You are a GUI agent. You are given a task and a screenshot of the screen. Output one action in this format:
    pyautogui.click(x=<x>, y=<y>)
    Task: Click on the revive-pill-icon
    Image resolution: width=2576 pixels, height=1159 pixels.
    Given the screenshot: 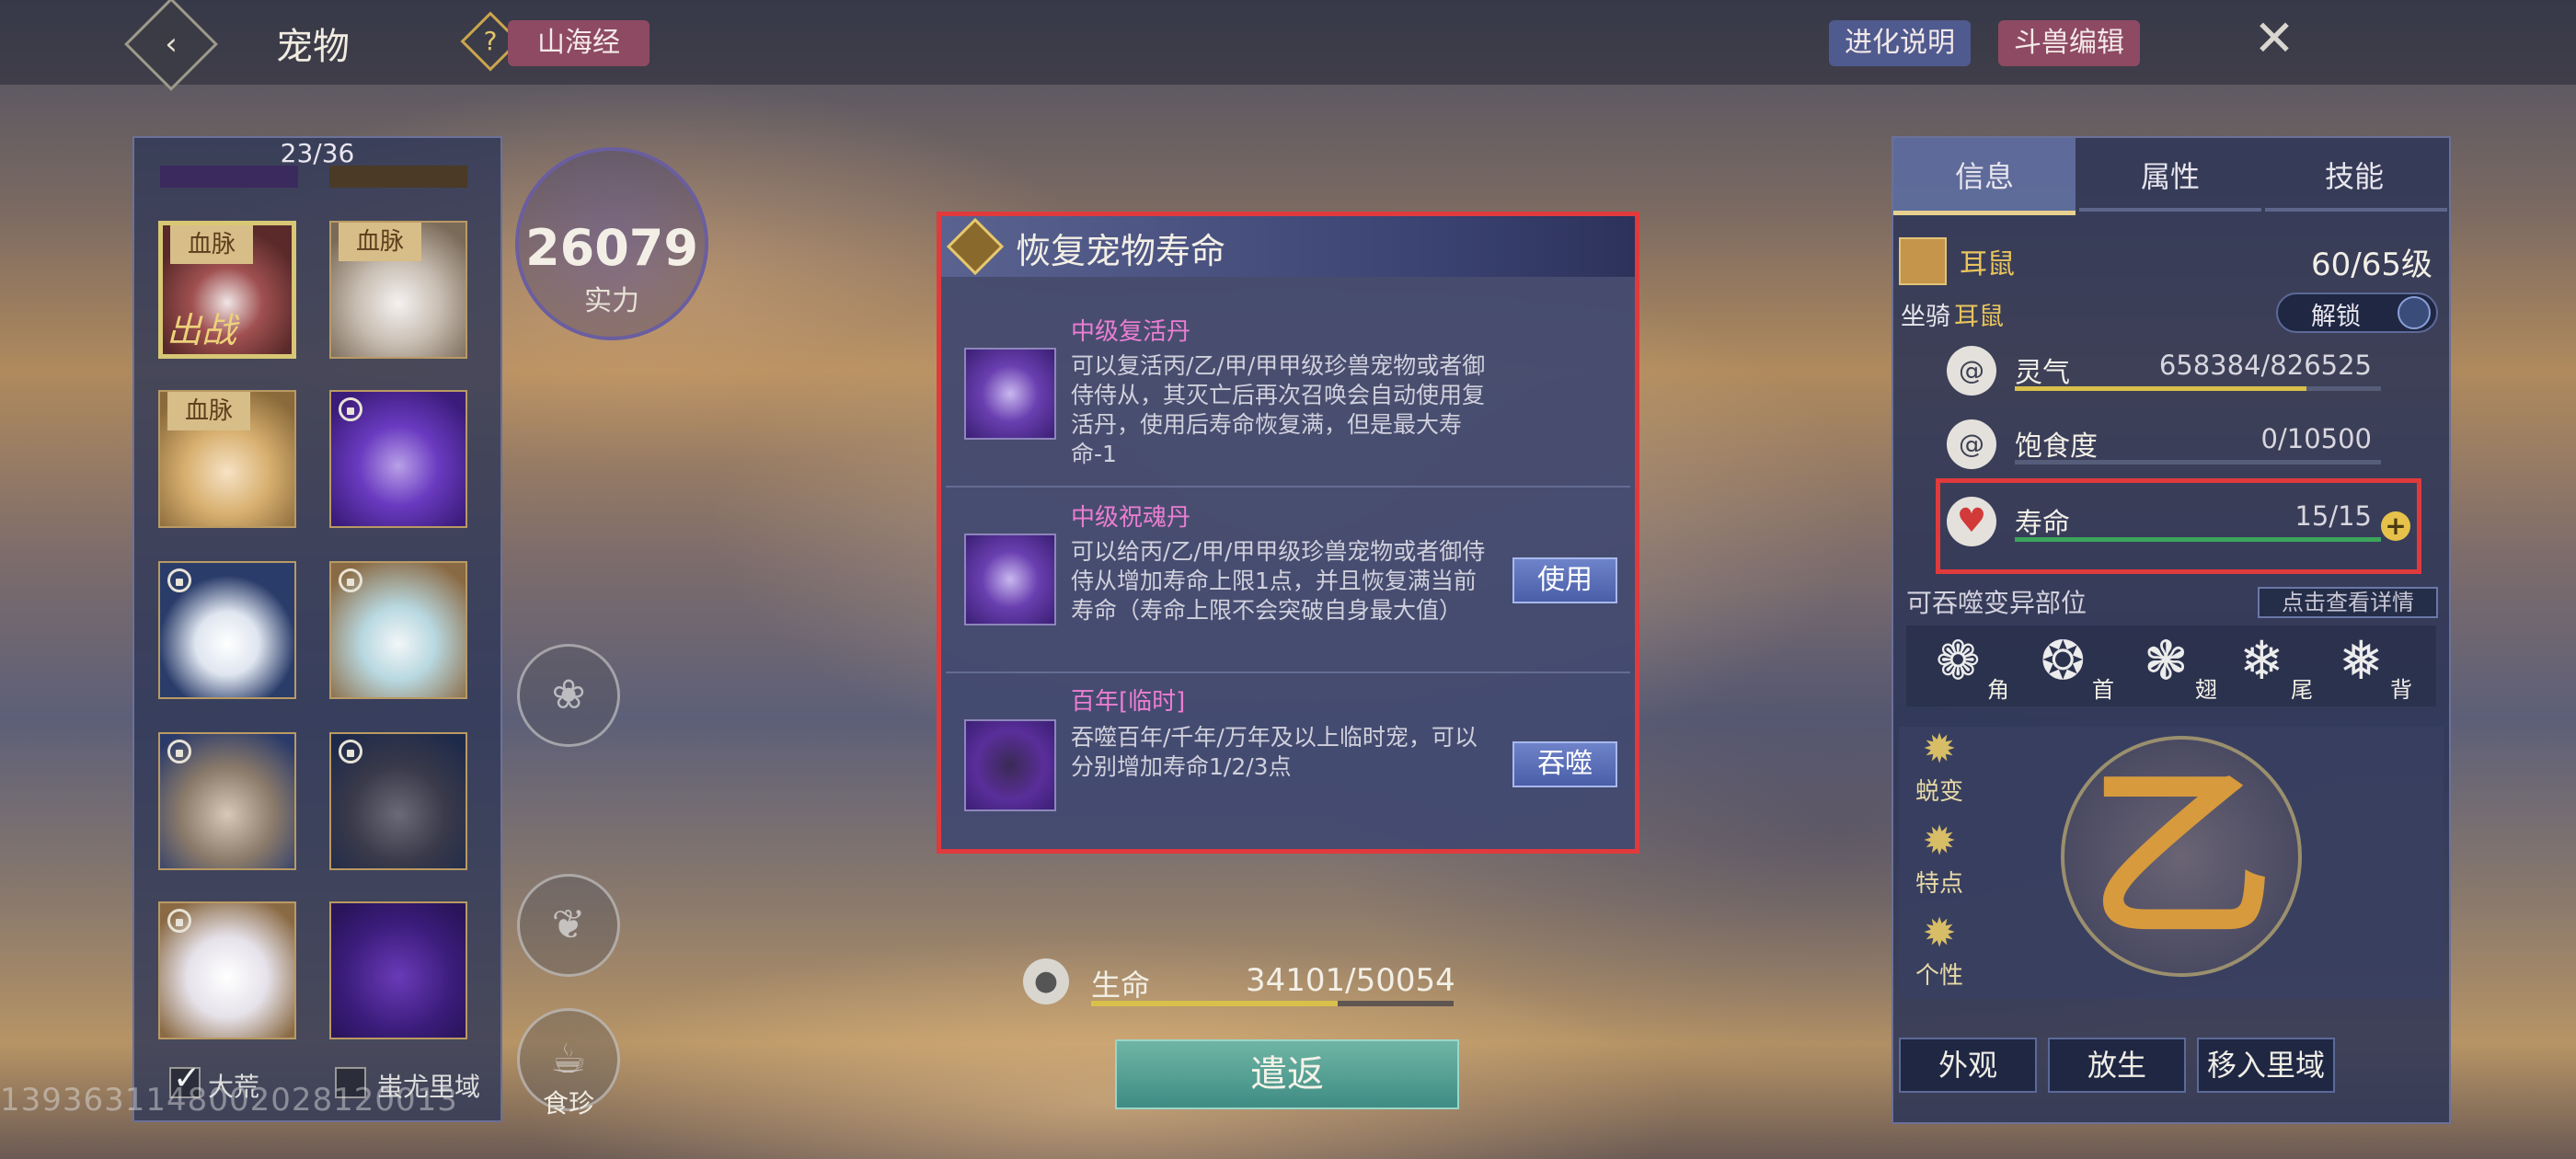 What is the action you would take?
    pyautogui.click(x=1010, y=394)
    